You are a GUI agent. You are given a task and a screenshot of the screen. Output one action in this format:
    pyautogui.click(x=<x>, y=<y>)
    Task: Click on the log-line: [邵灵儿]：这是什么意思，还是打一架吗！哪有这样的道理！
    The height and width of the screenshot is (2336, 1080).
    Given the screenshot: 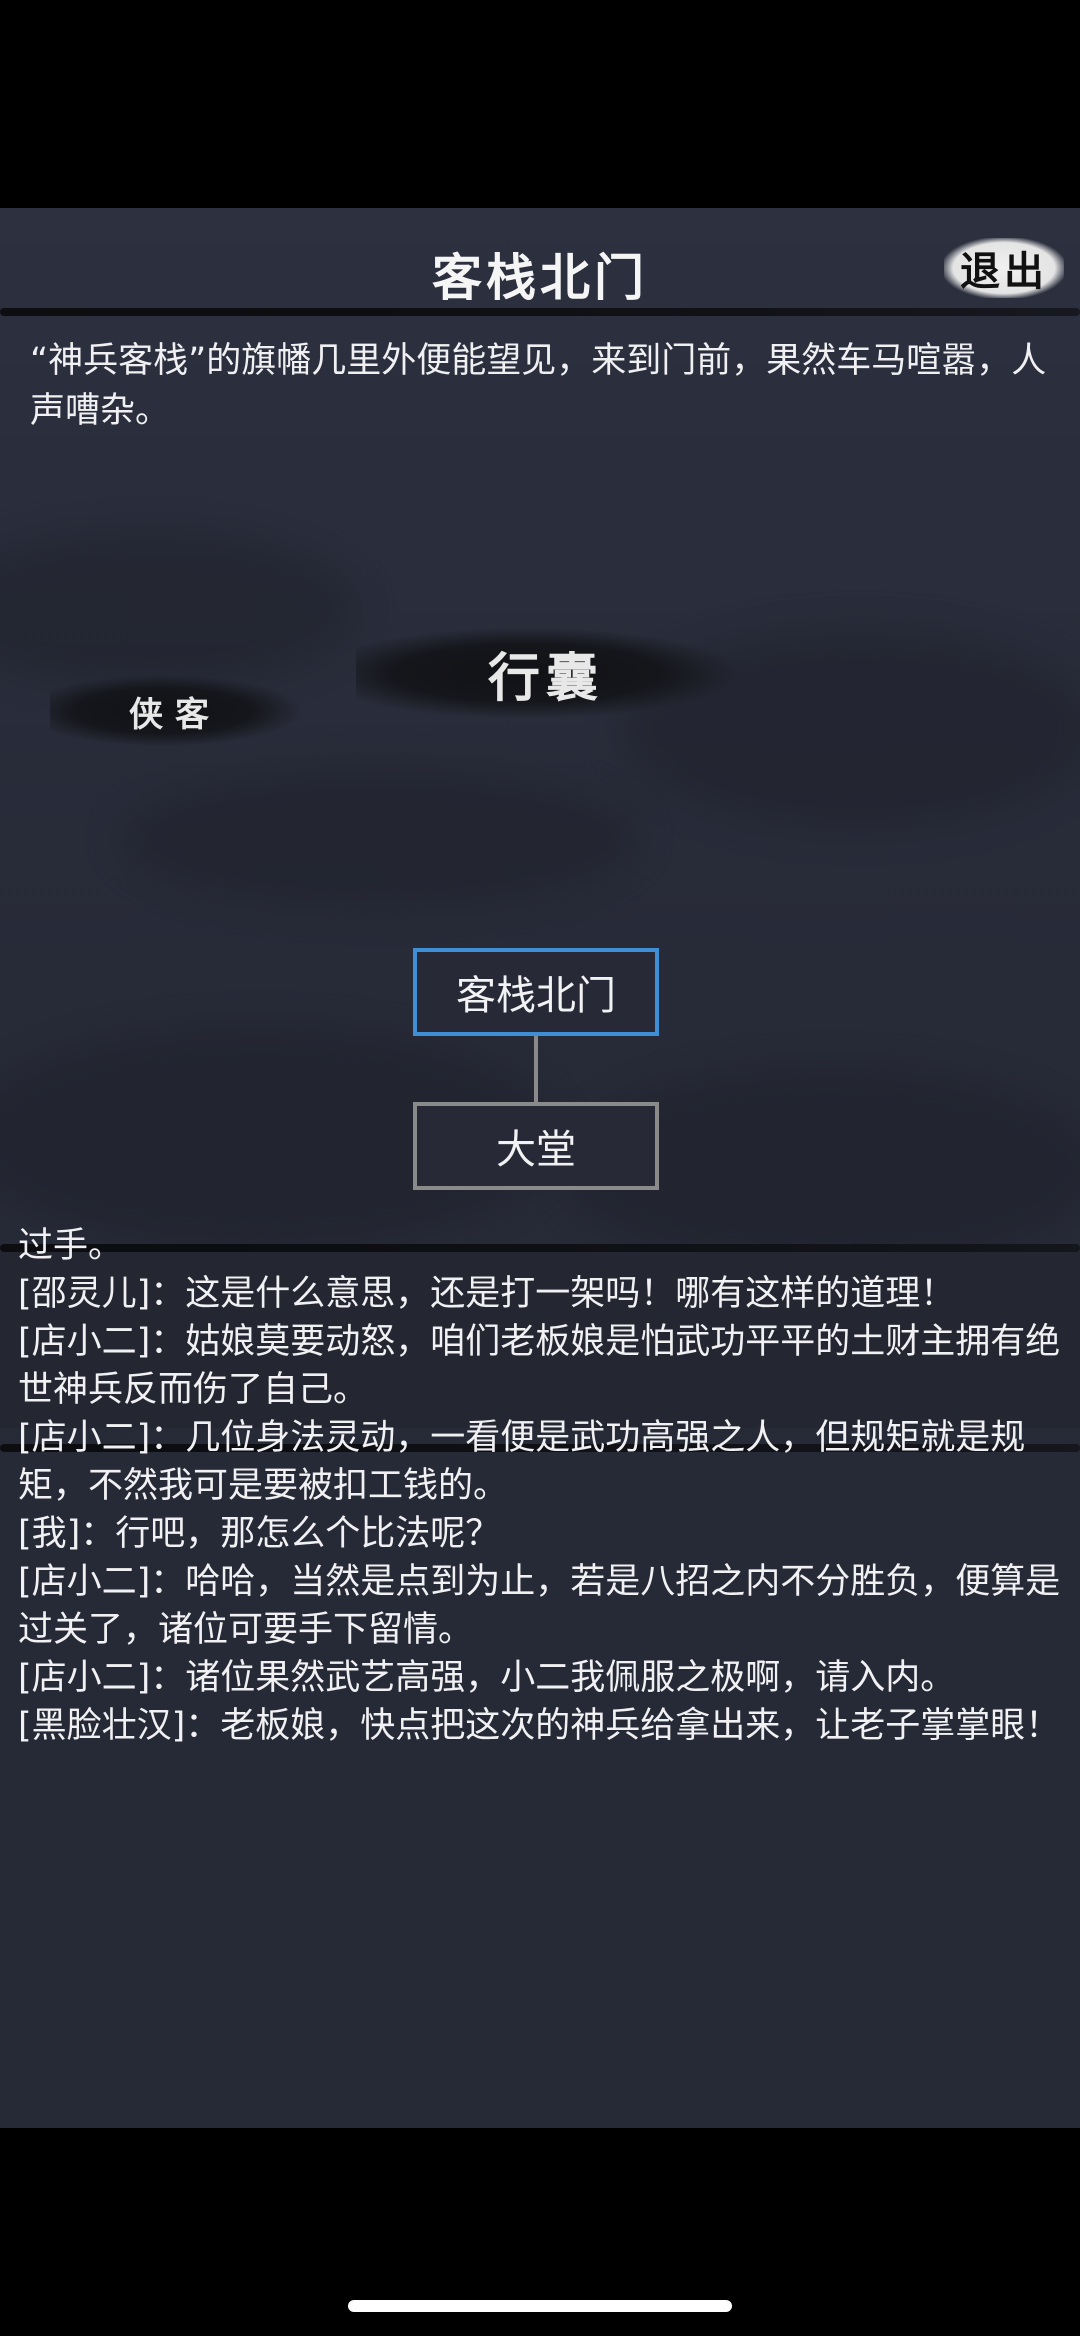 What is the action you would take?
    pyautogui.click(x=487, y=1294)
    